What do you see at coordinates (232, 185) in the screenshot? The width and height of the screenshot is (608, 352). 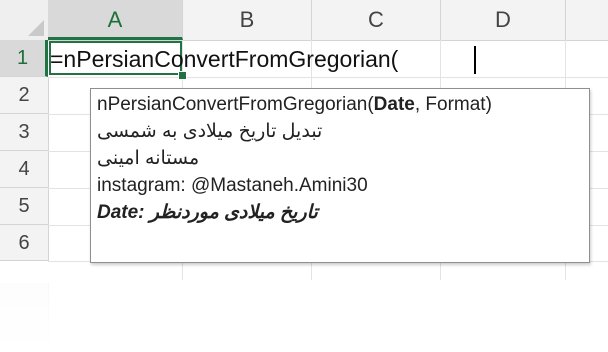 I see `author-instagram: instagram: @Mastaneh.Amini30` at bounding box center [232, 185].